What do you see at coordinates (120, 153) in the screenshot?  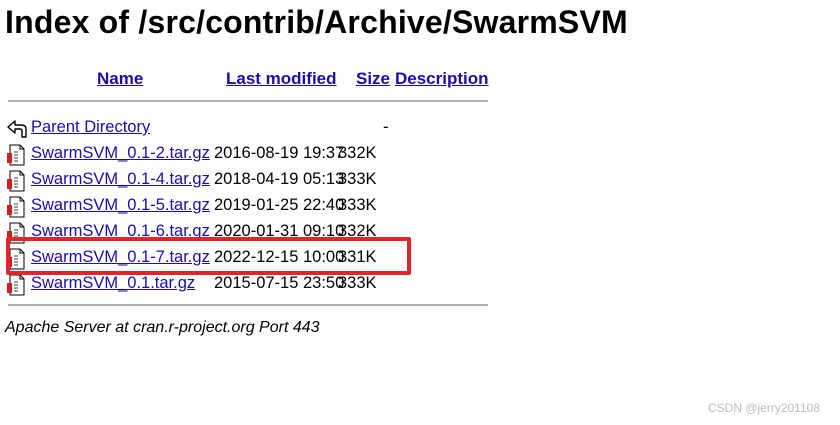 I see `file-link: SwarmSVM_0.1-2.tar.gz` at bounding box center [120, 153].